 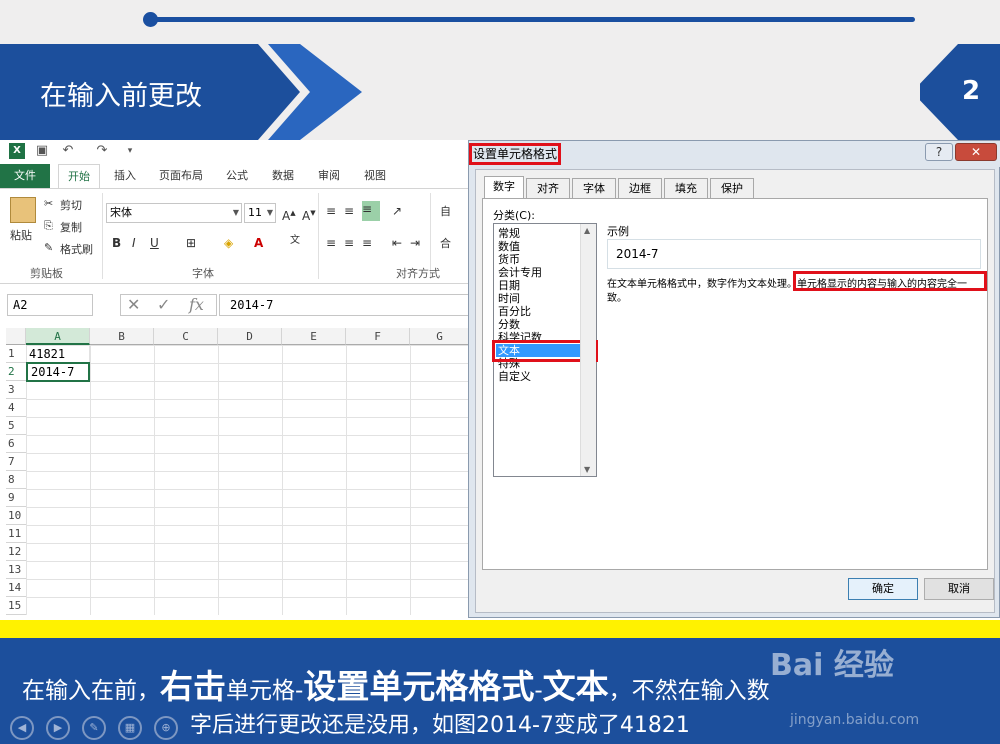 What do you see at coordinates (163, 304) in the screenshot?
I see `enter-icon: ✓` at bounding box center [163, 304].